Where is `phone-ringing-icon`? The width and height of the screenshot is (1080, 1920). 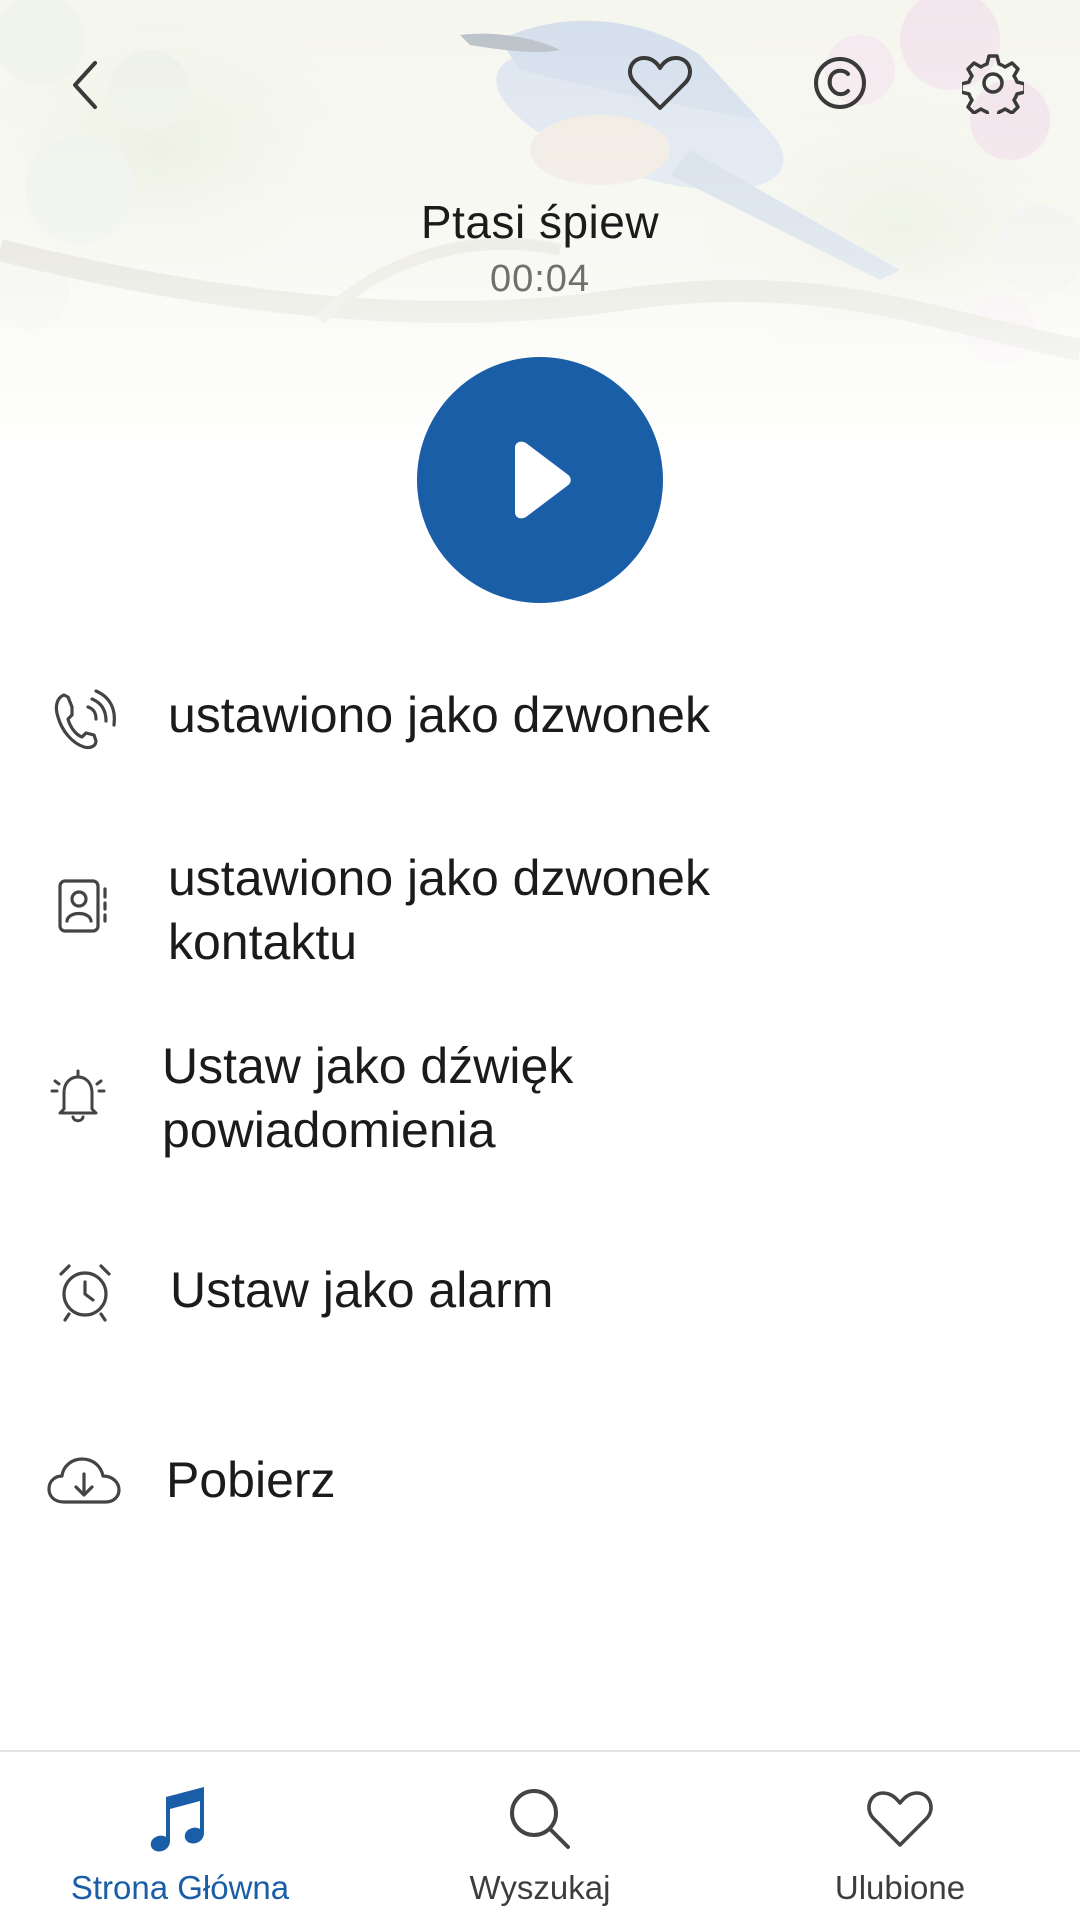 phone-ringing-icon is located at coordinates (85, 719).